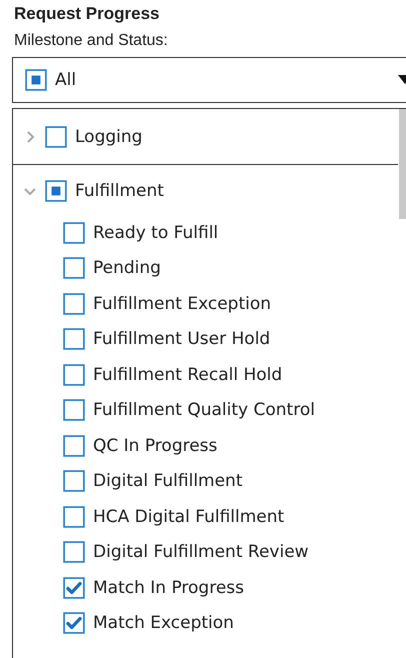  What do you see at coordinates (402, 164) in the screenshot?
I see `scrollbar-thumb` at bounding box center [402, 164].